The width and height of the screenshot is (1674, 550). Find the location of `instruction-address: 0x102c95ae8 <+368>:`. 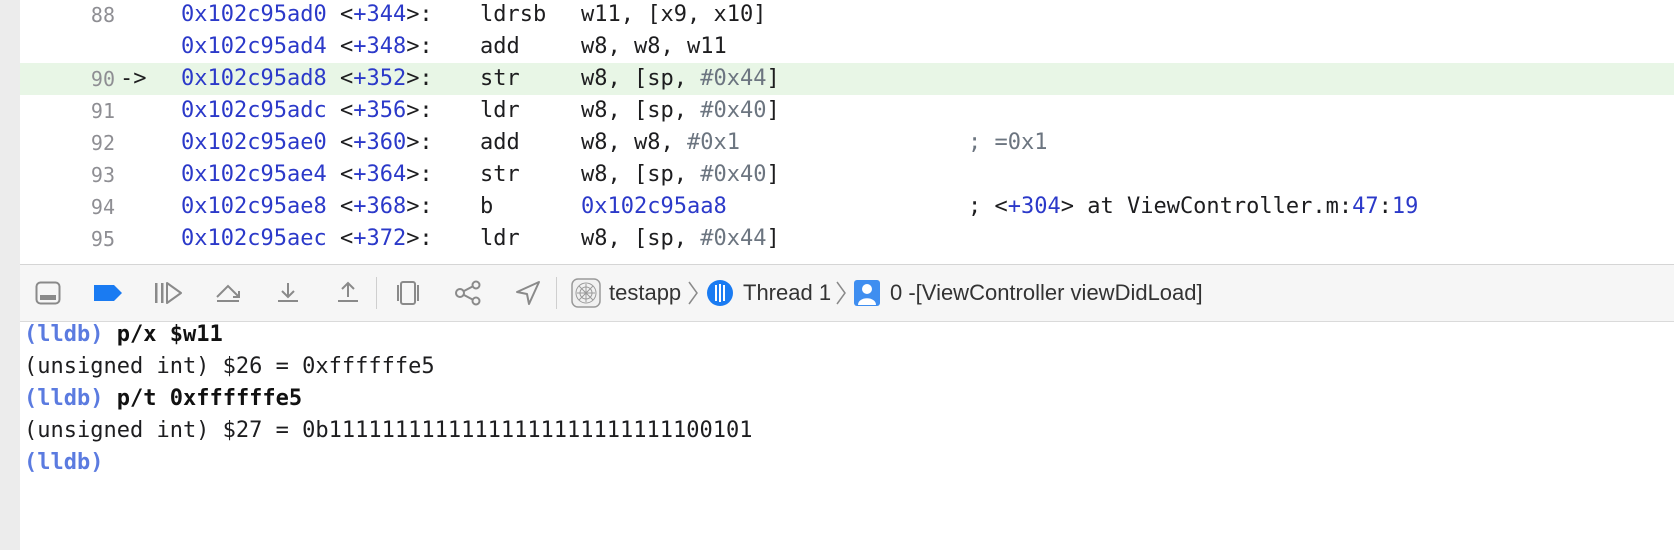

instruction-address: 0x102c95ae8 <+368>: is located at coordinates (307, 206).